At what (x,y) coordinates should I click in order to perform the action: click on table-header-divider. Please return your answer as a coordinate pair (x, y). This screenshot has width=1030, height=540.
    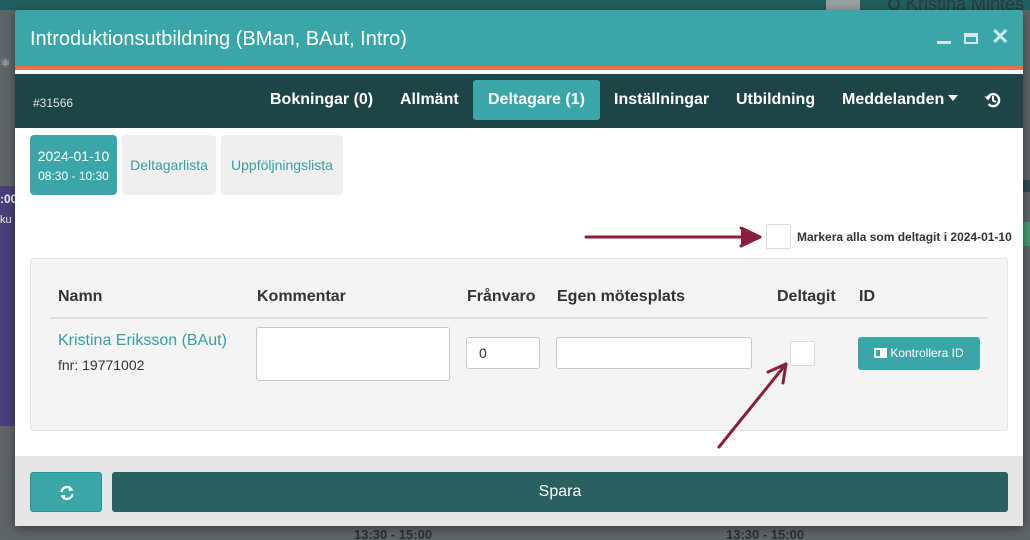
    Looking at the image, I should click on (519, 318).